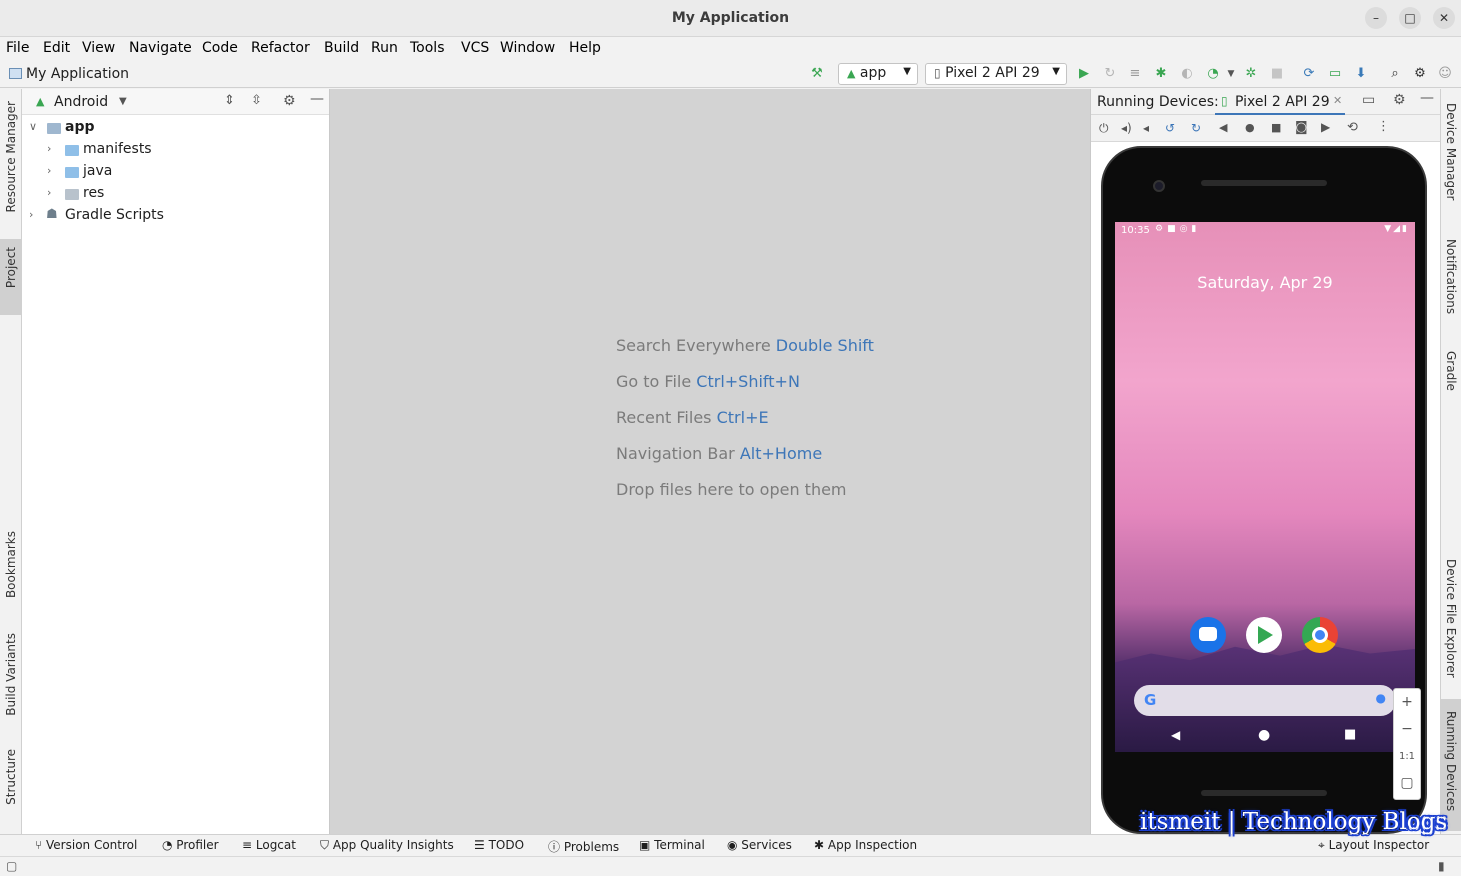 This screenshot has width=1461, height=876. I want to click on chrome-app-icon, so click(1320, 635).